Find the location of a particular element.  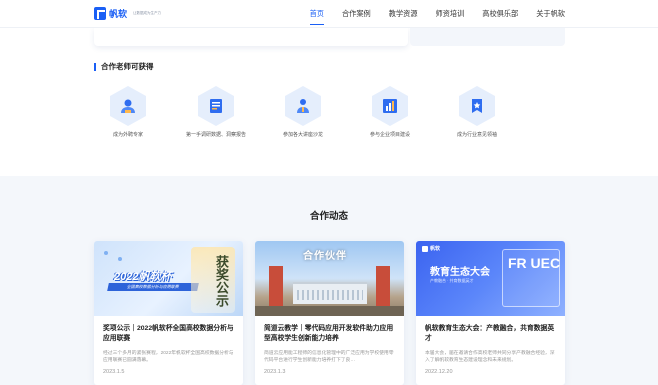

benefit-item: 成为外聘专家 is located at coordinates (128, 112).